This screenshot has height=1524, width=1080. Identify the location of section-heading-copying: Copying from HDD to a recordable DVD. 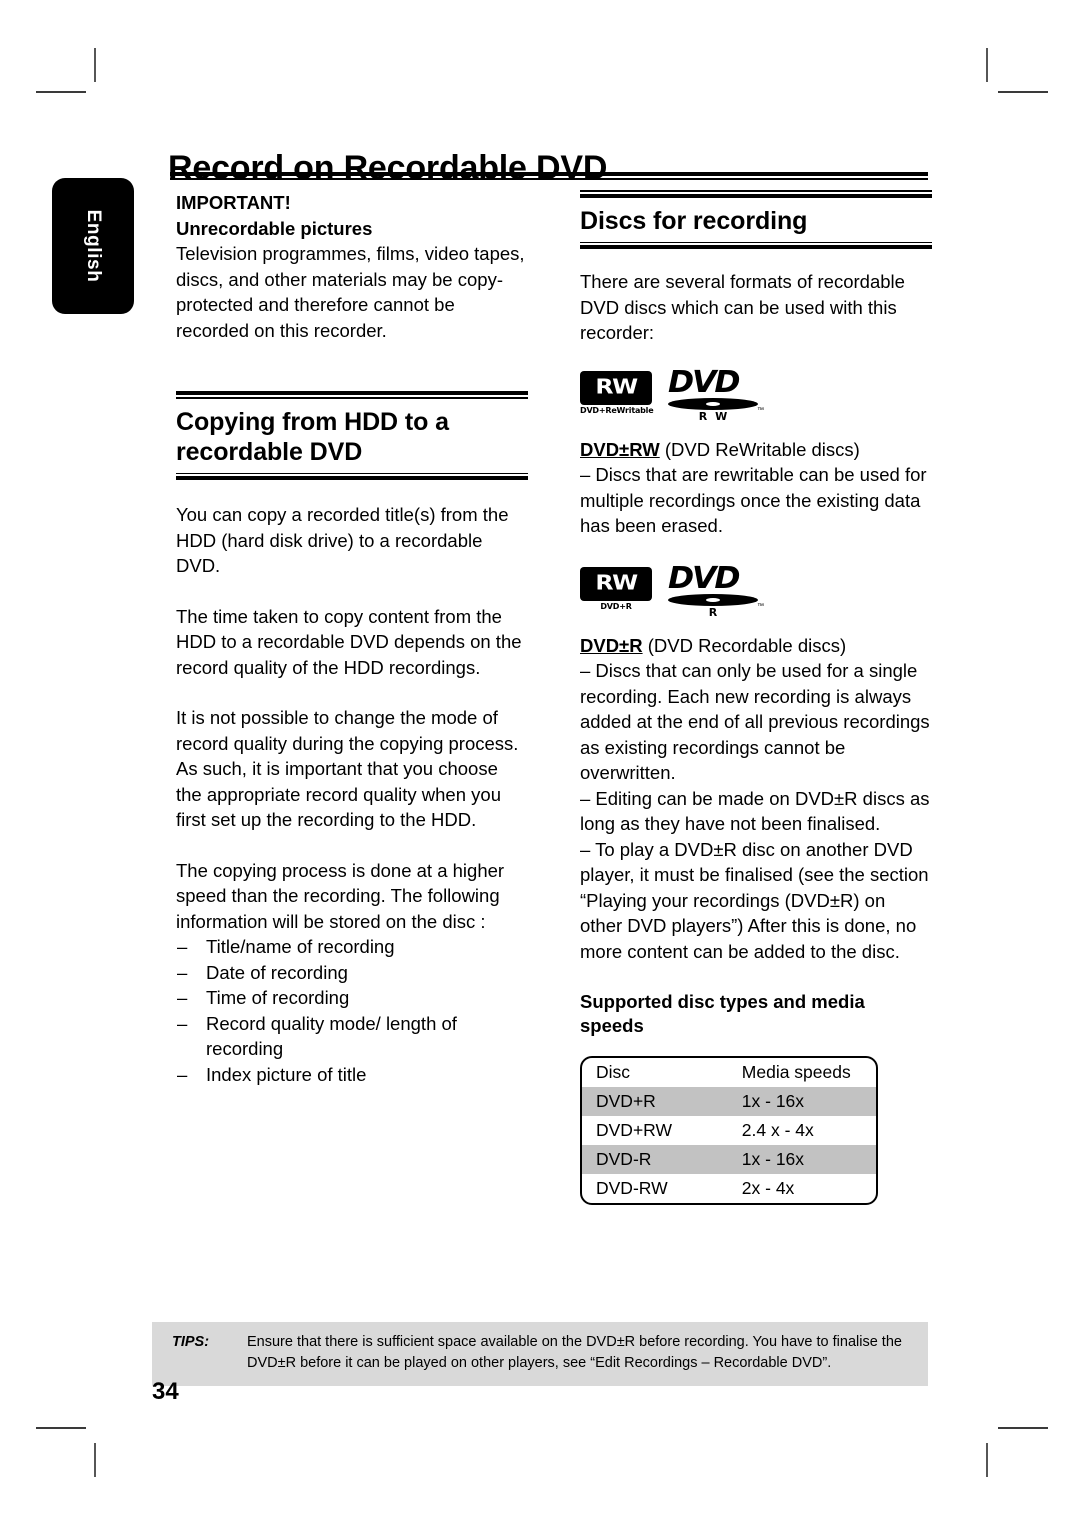
(352, 435).